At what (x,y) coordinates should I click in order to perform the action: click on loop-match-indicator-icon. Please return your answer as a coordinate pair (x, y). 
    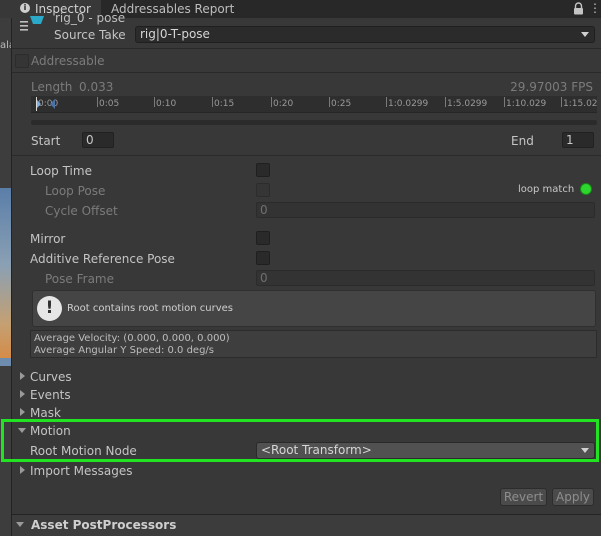
    Looking at the image, I should click on (586, 189).